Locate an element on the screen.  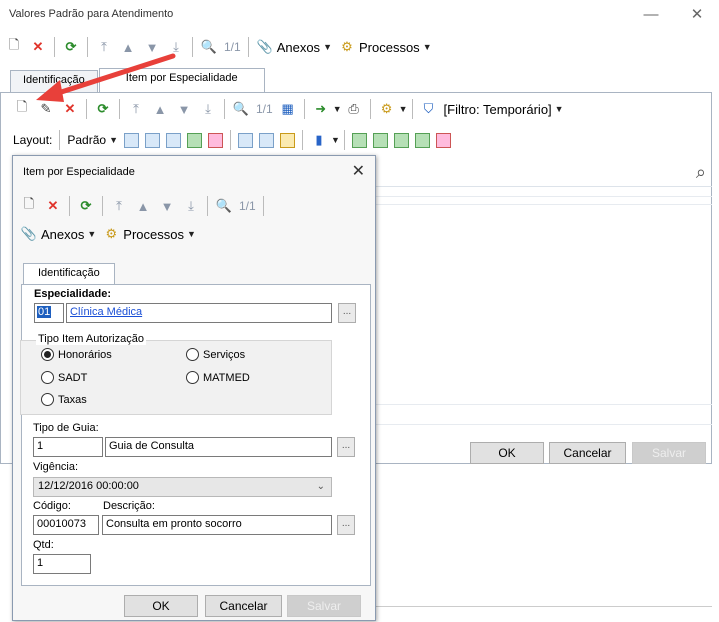
chart-icon: ▮ is located at coordinates (319, 140).